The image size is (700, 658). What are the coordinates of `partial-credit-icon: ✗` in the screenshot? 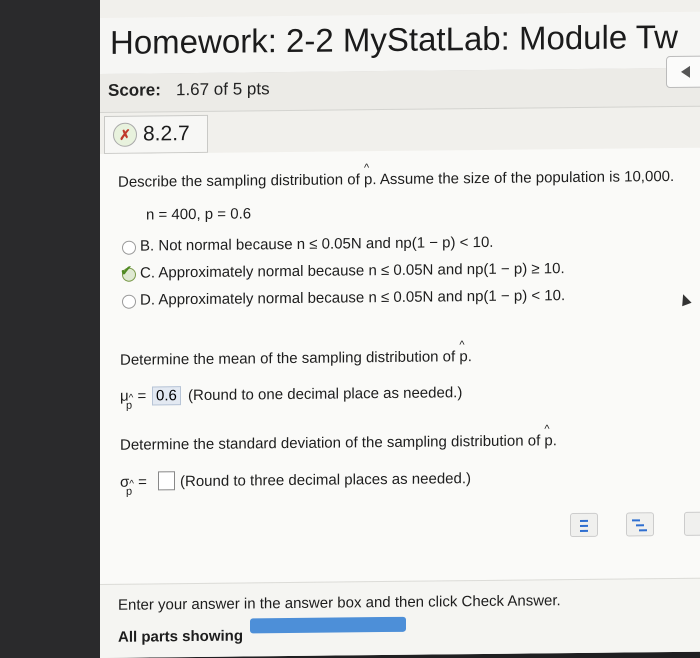 It's located at (125, 134).